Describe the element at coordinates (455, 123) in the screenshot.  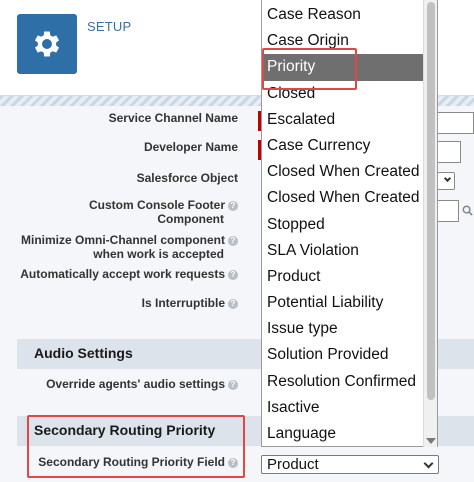
I see `service-channel-name-input` at that location.